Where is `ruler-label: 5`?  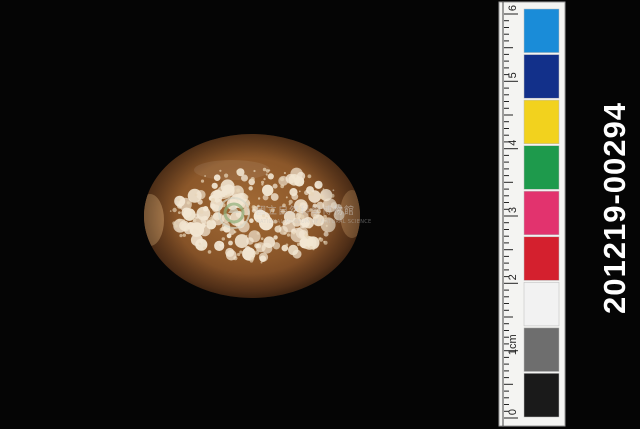
ruler-label: 5 is located at coordinates (513, 75).